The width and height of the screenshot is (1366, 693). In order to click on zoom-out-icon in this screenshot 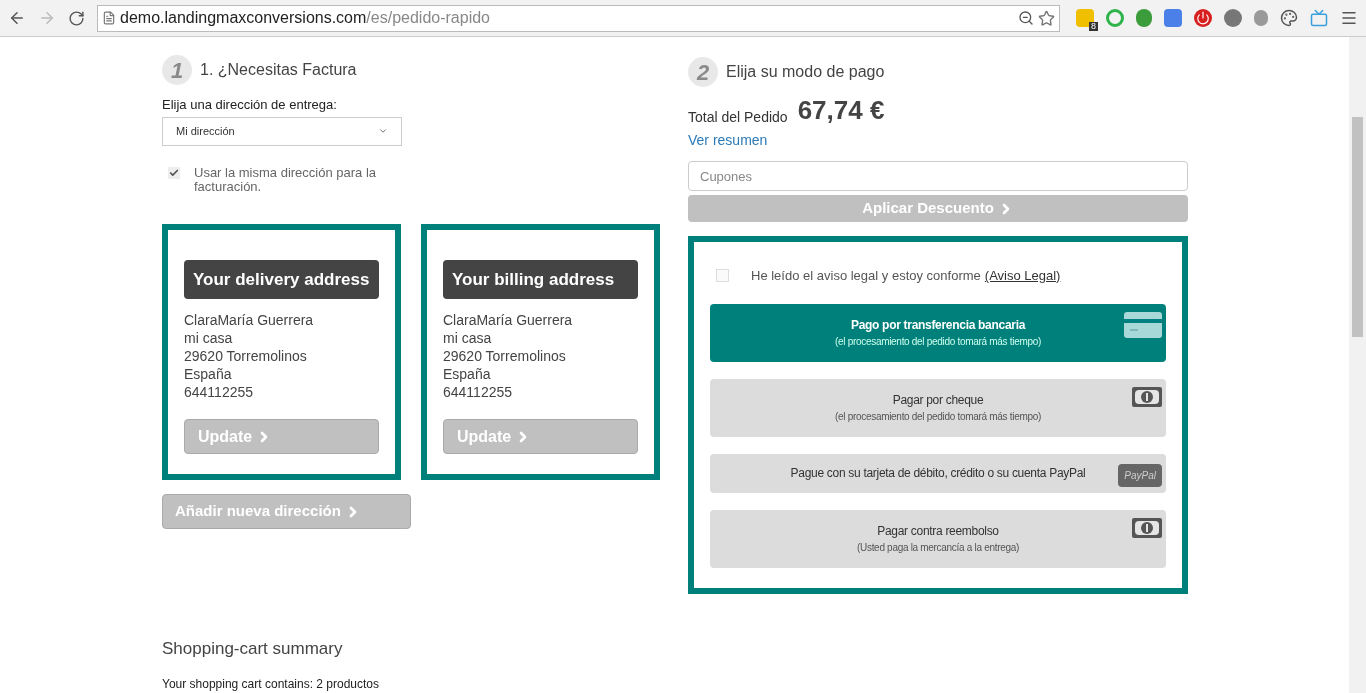, I will do `click(1026, 18)`.